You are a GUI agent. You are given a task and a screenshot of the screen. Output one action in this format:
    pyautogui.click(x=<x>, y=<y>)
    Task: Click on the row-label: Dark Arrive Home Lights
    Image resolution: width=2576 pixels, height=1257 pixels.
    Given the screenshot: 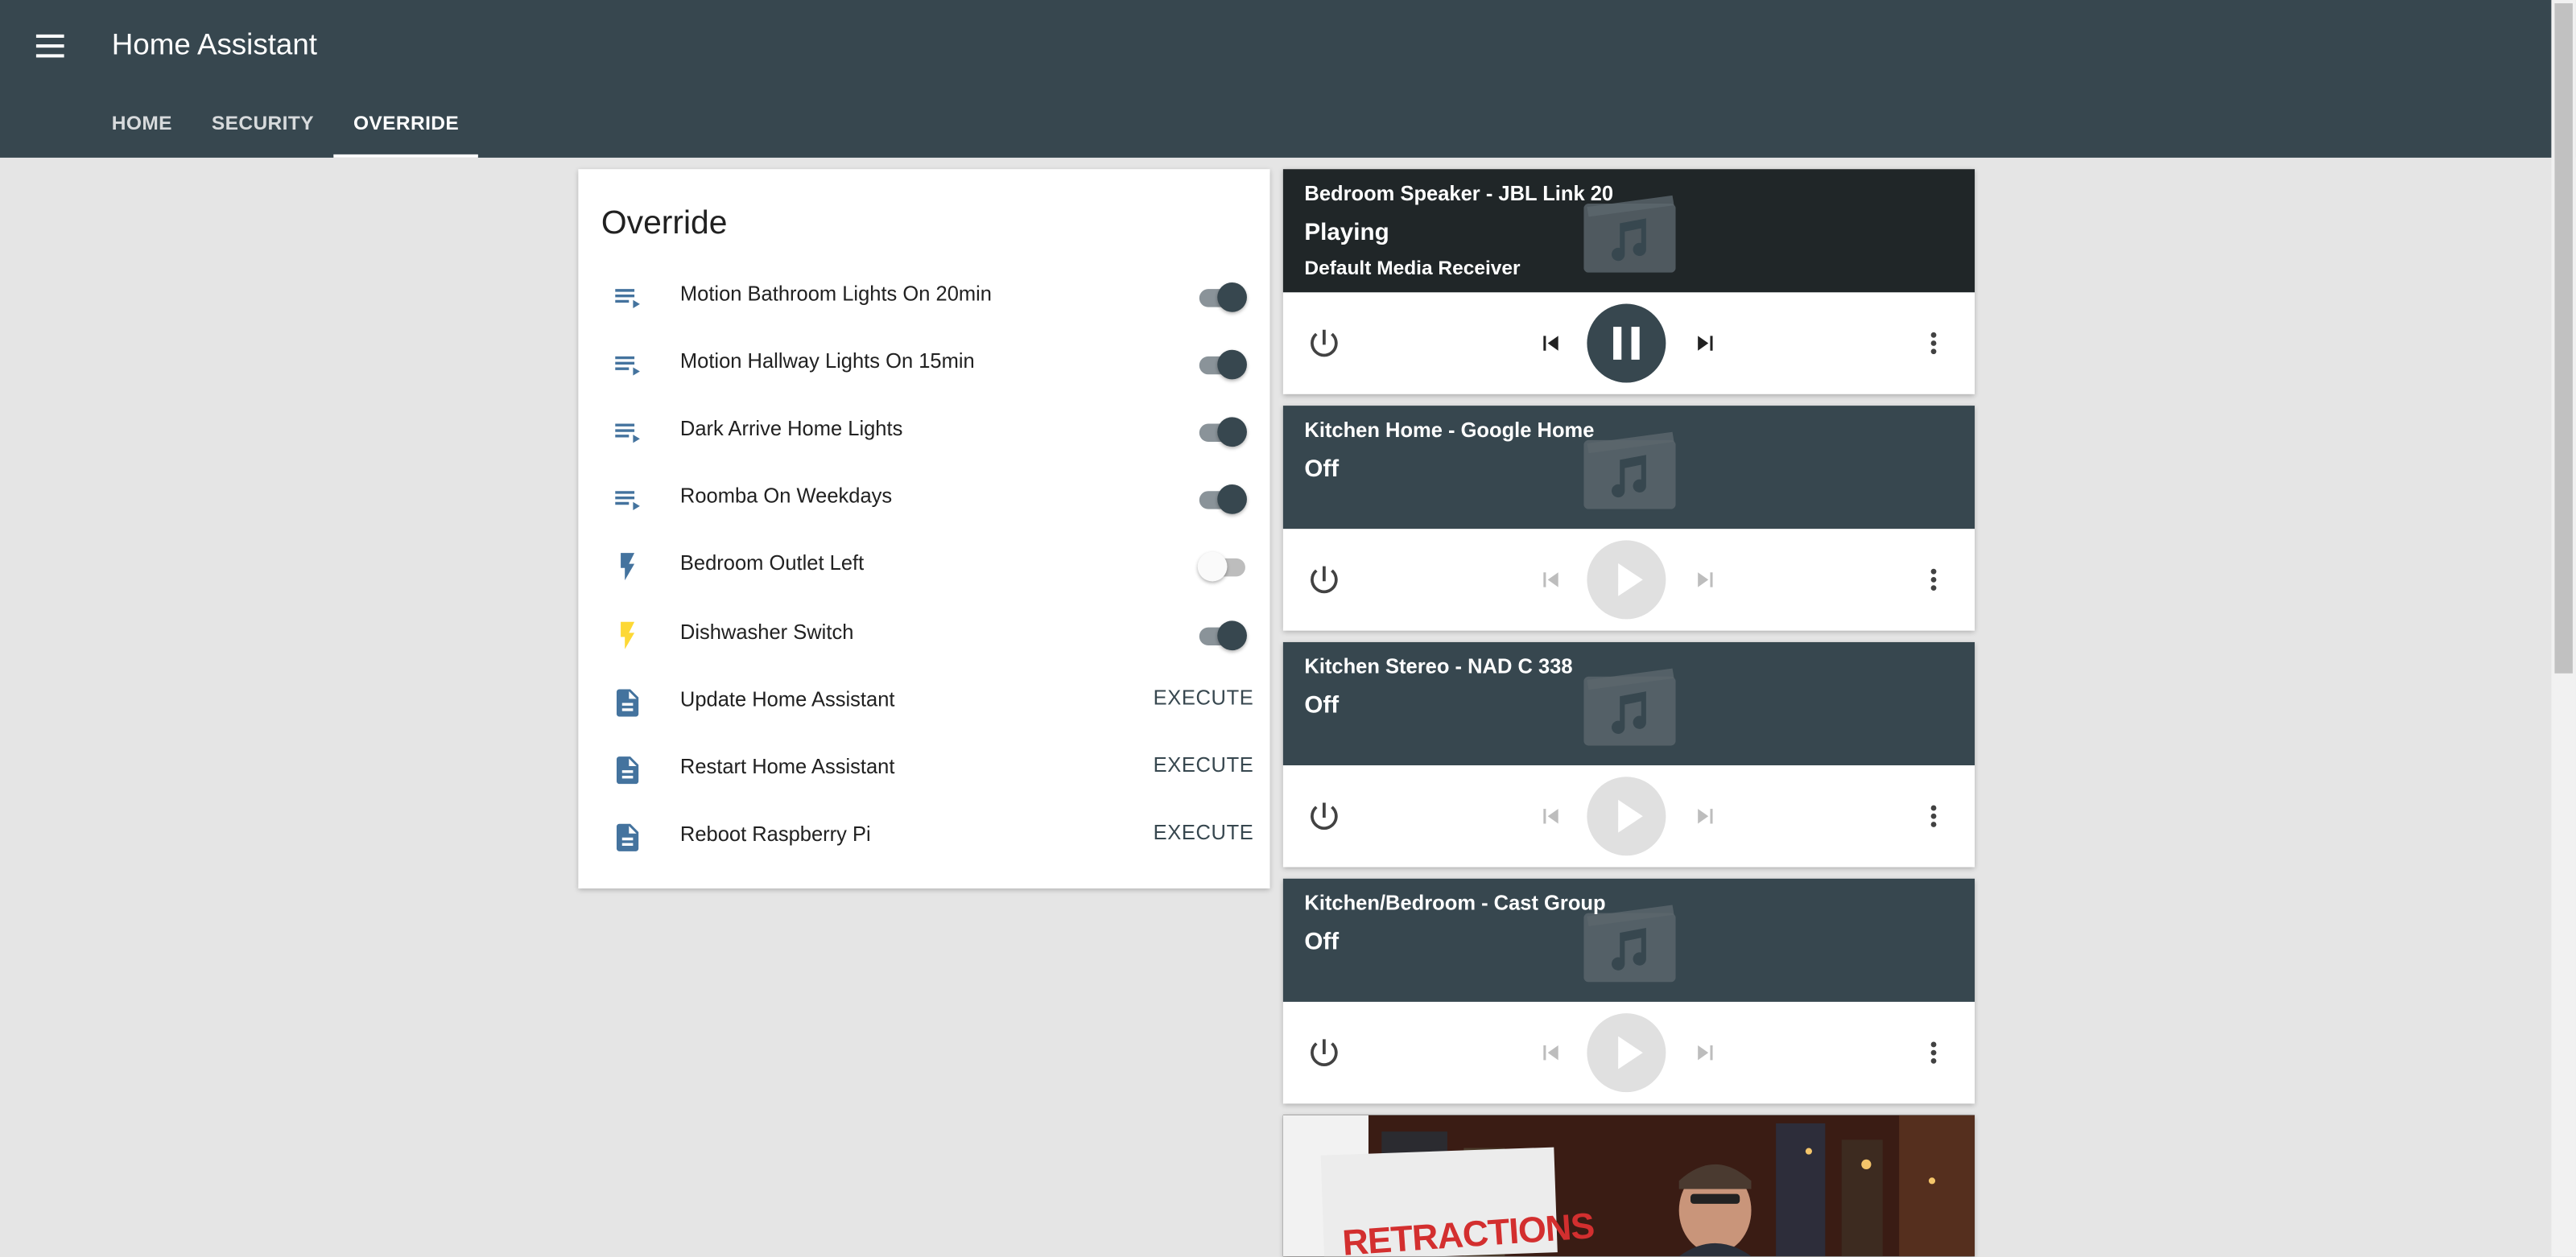 What is the action you would take?
    pyautogui.click(x=791, y=429)
    